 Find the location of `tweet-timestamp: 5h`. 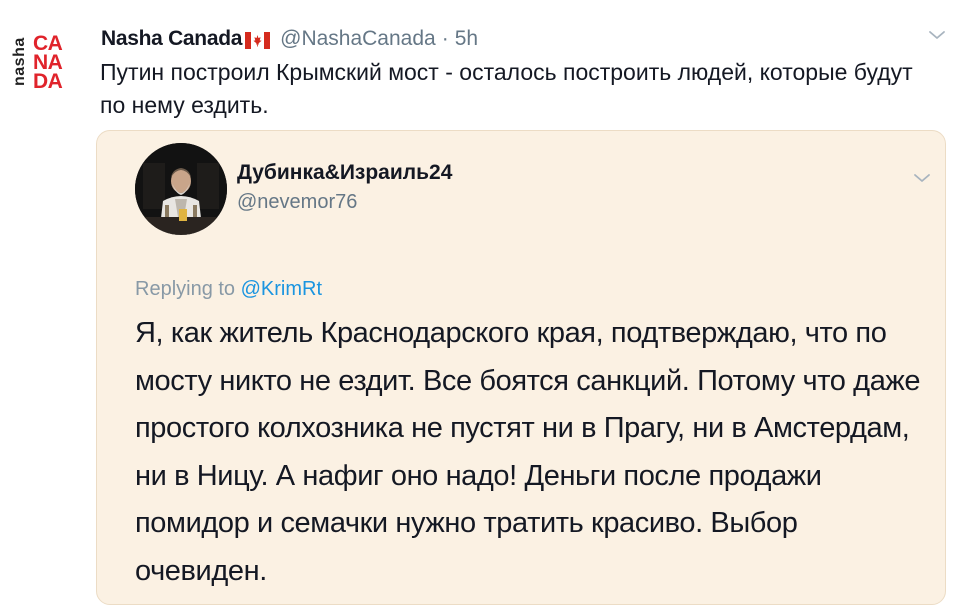

tweet-timestamp: 5h is located at coordinates (466, 39).